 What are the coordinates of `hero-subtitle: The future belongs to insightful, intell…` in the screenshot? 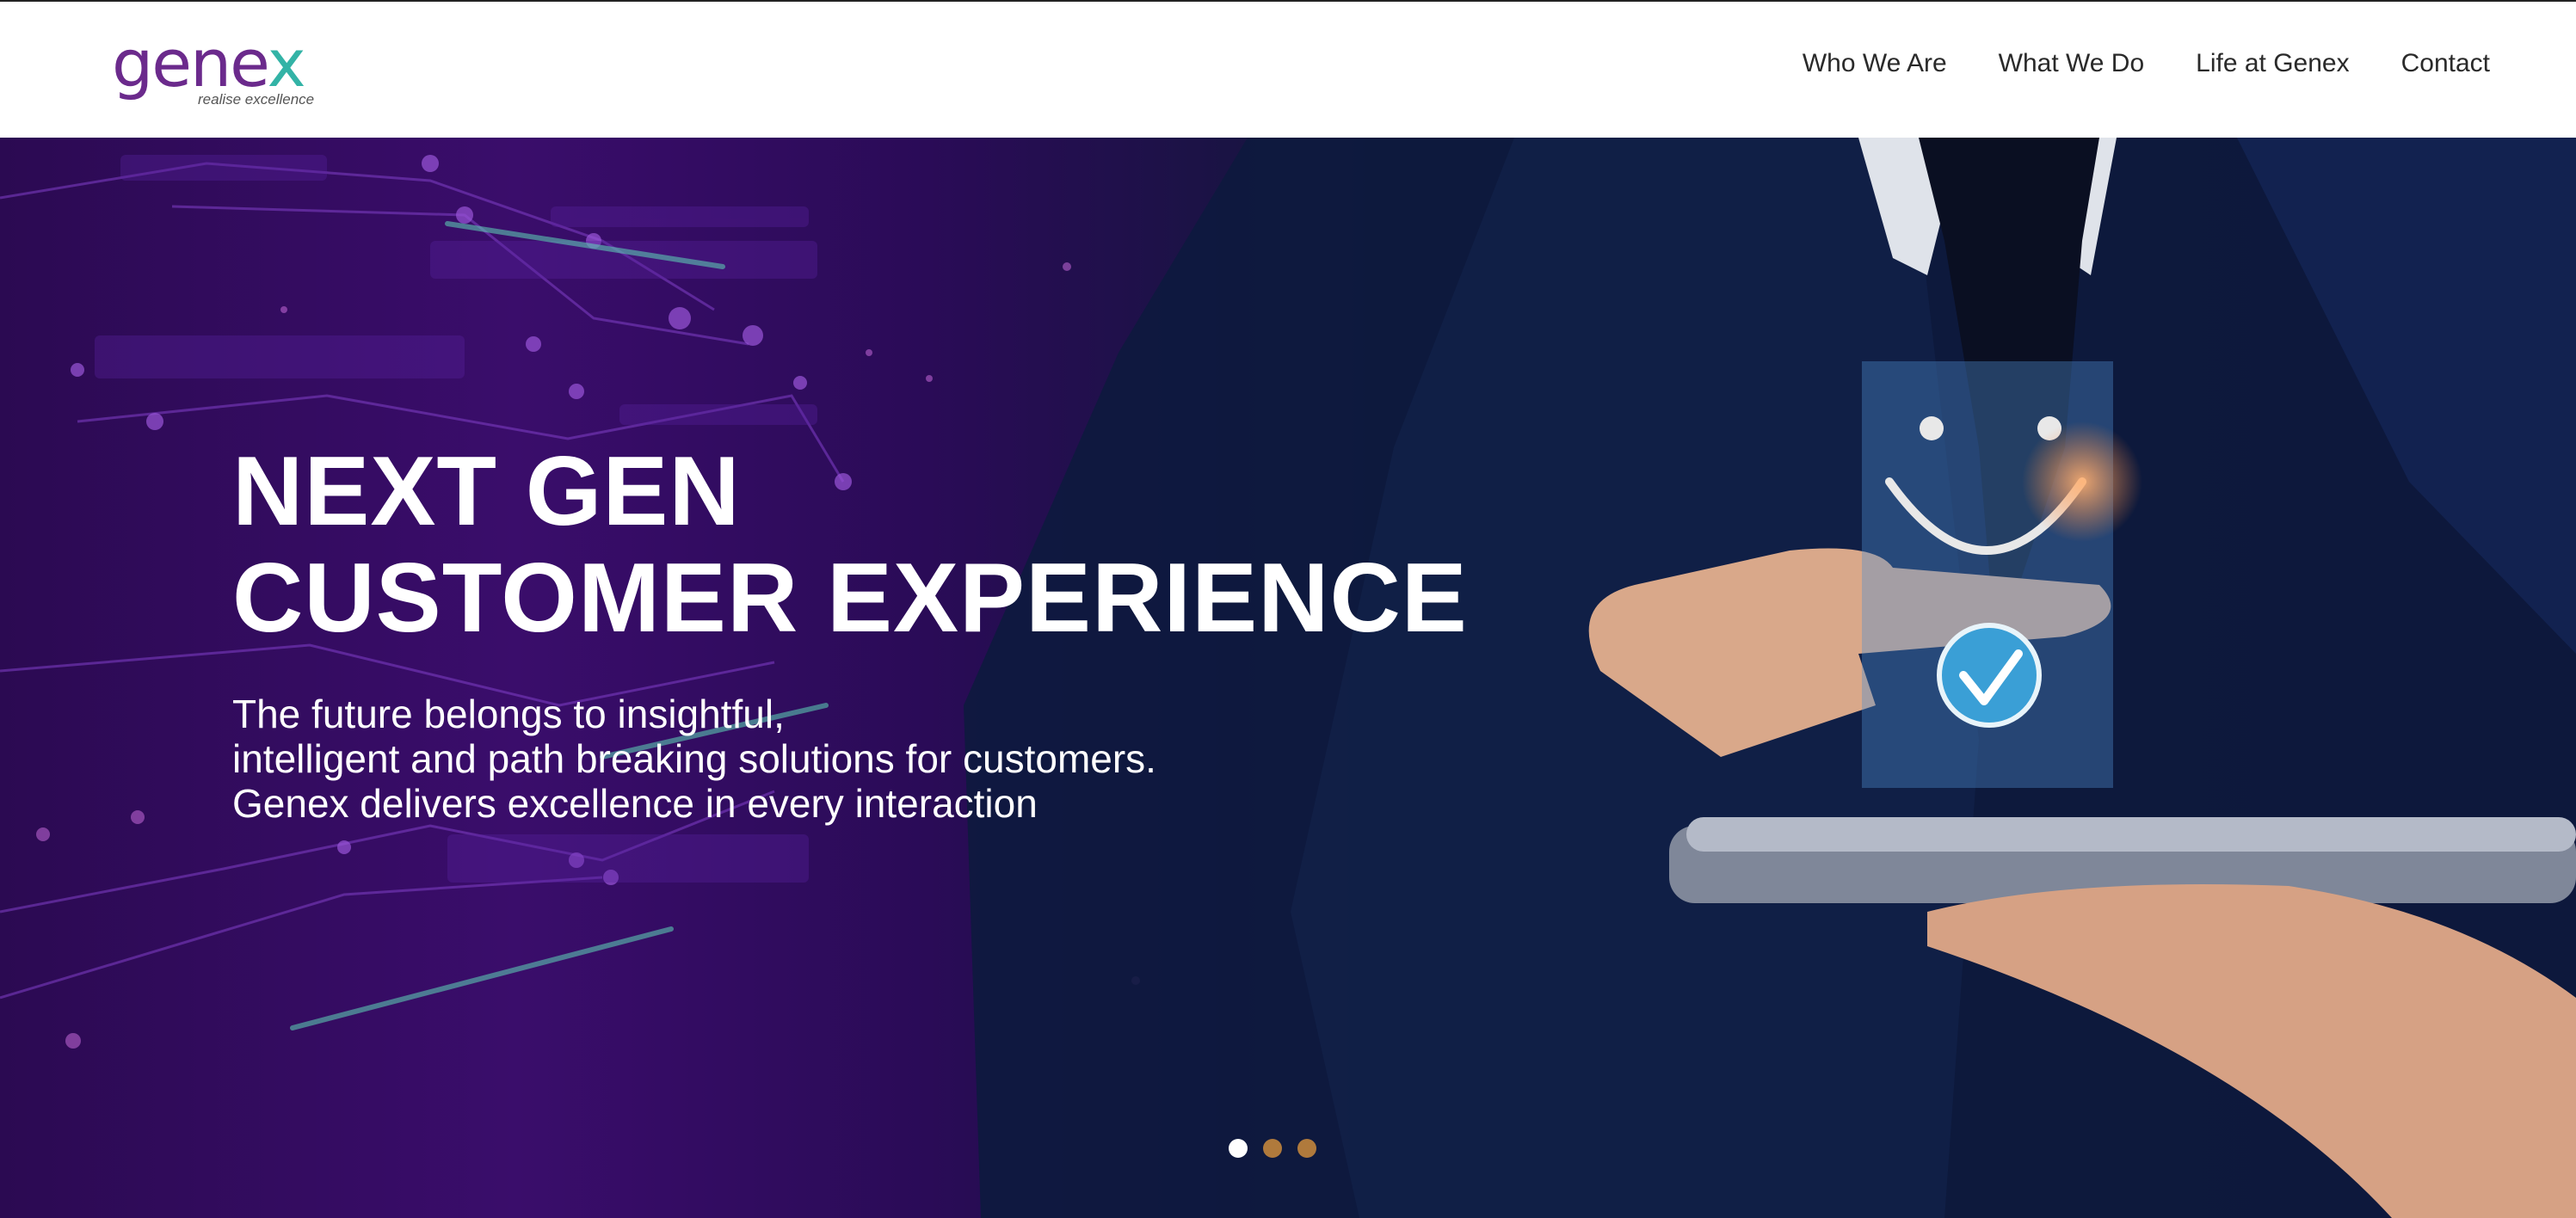 It's located at (877, 759).